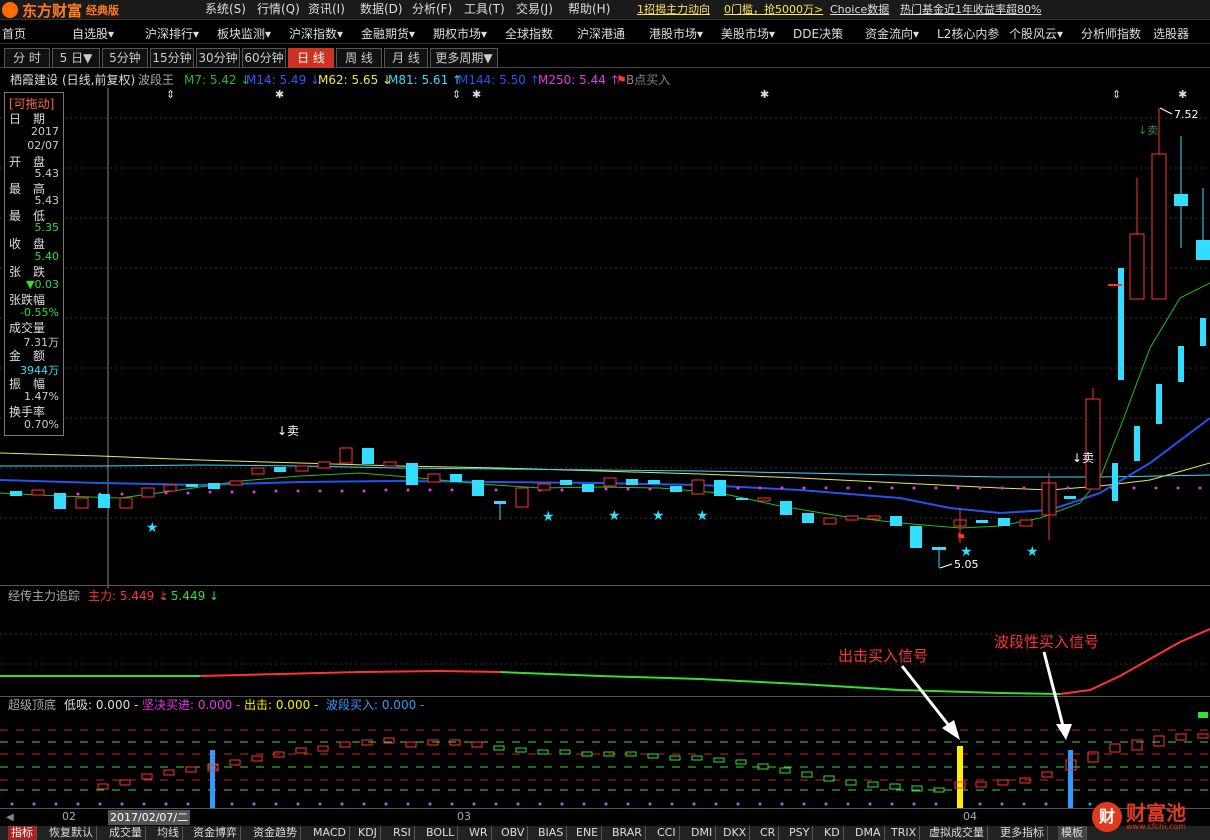 The width and height of the screenshot is (1210, 840). What do you see at coordinates (588, 833) in the screenshot?
I see `tab-ene: ENE` at bounding box center [588, 833].